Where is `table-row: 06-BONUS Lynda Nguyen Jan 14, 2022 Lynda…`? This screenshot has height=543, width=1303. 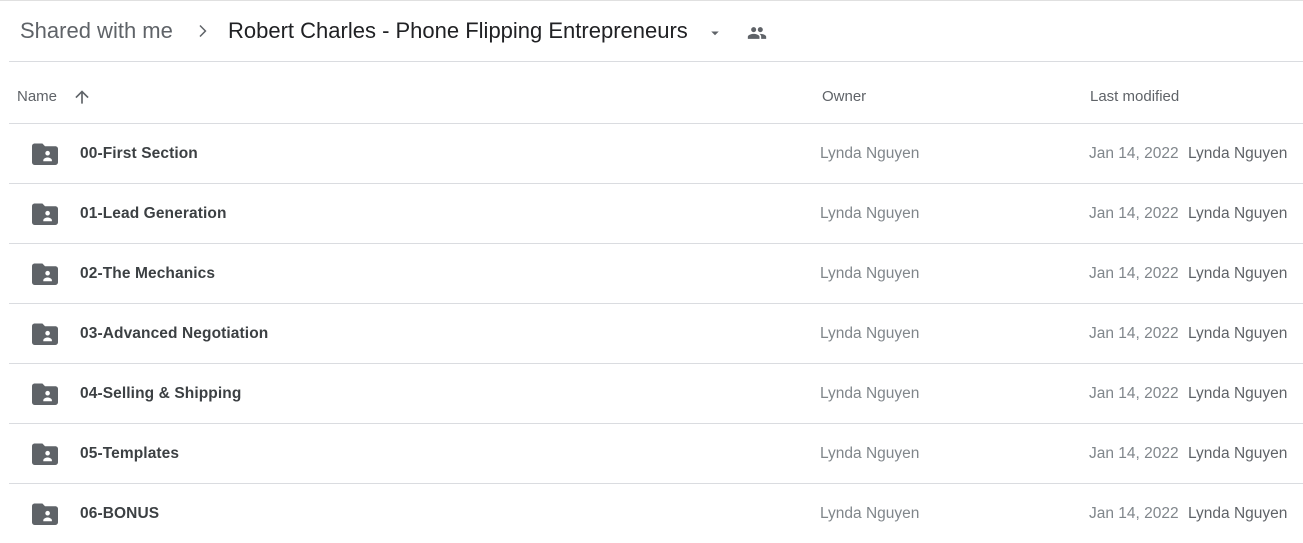 table-row: 06-BONUS Lynda Nguyen Jan 14, 2022 Lynda… is located at coordinates (656, 513).